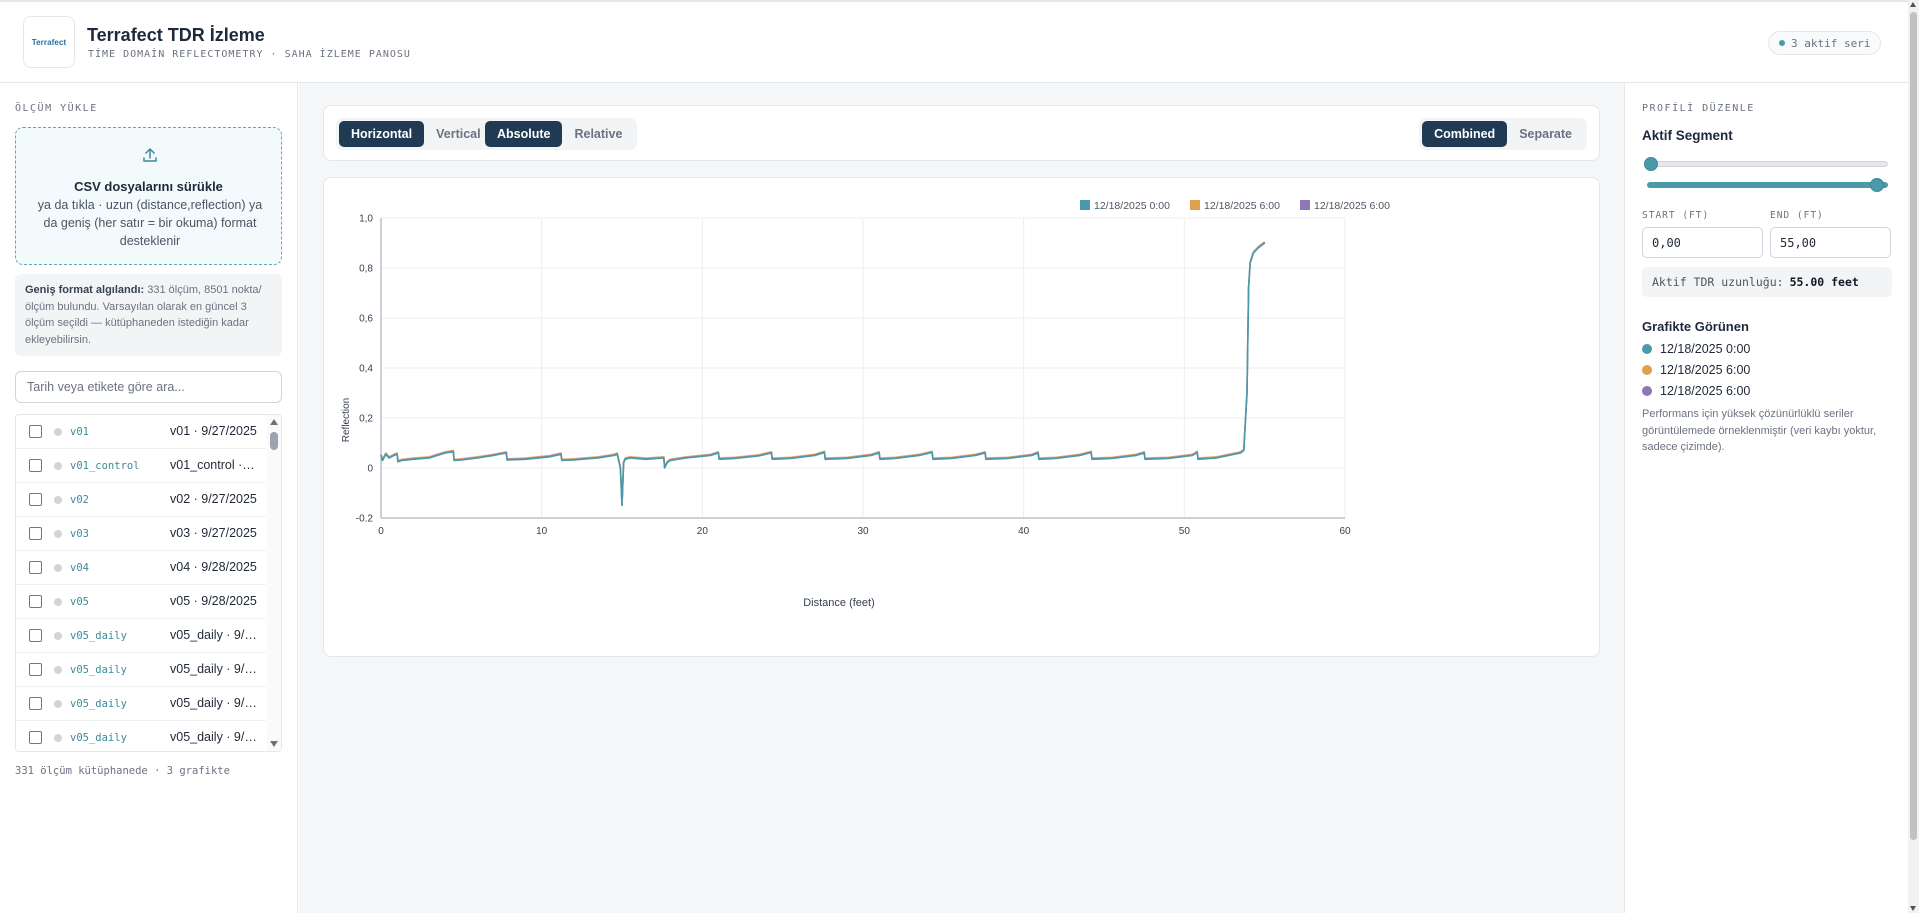  What do you see at coordinates (141, 602) in the screenshot?
I see `list-item: v05 v05 · 9/28/2025` at bounding box center [141, 602].